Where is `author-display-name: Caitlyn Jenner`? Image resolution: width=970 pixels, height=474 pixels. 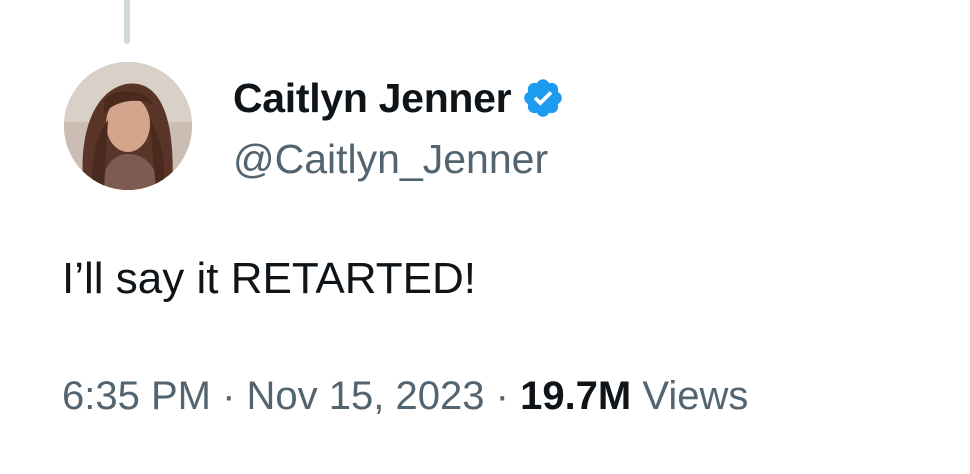 author-display-name: Caitlyn Jenner is located at coordinates (372, 98).